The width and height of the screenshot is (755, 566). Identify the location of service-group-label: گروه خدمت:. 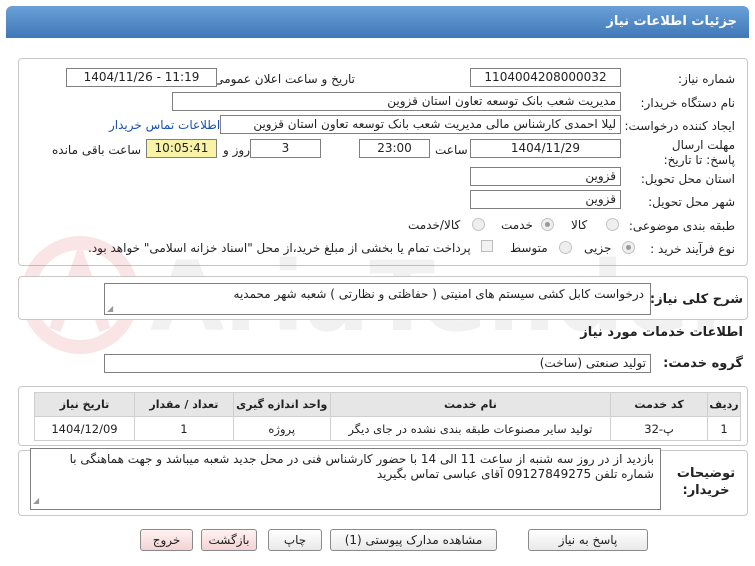
(703, 363).